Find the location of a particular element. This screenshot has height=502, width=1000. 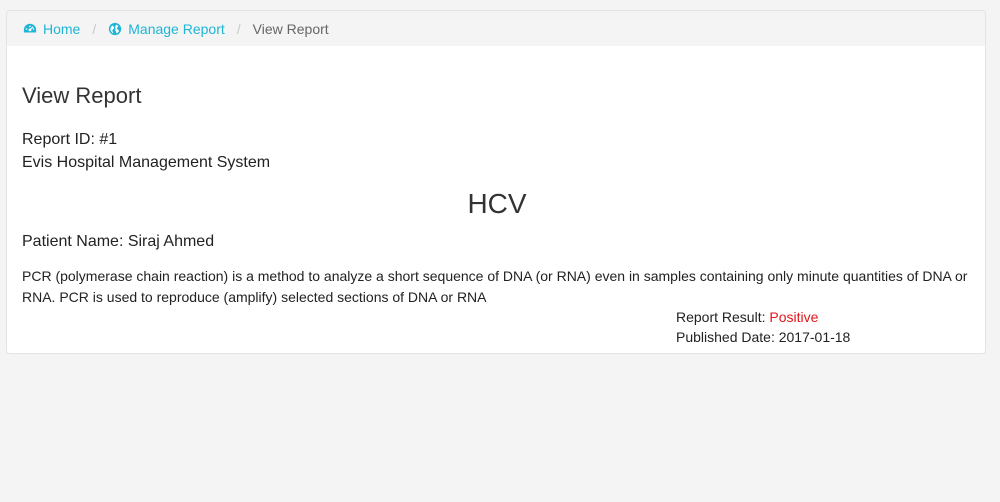

report-result: Report Result: Positive is located at coordinates (763, 317).